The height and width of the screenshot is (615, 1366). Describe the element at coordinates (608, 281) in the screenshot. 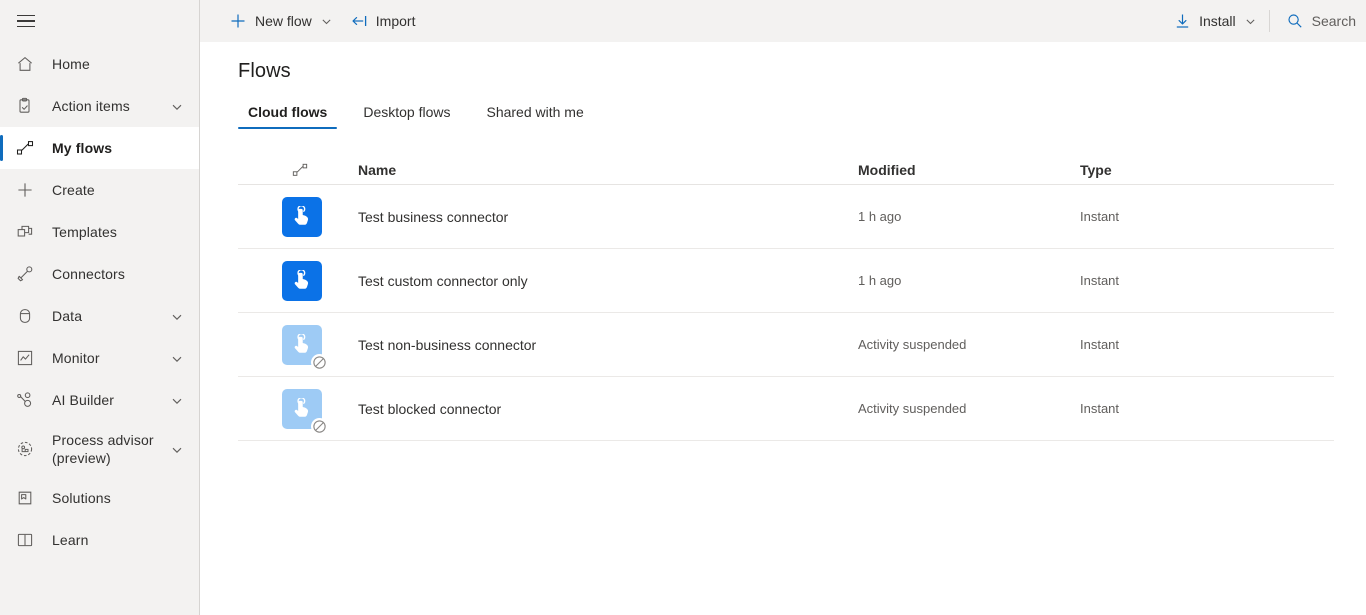

I see `flow-name: Test custom connector only` at that location.